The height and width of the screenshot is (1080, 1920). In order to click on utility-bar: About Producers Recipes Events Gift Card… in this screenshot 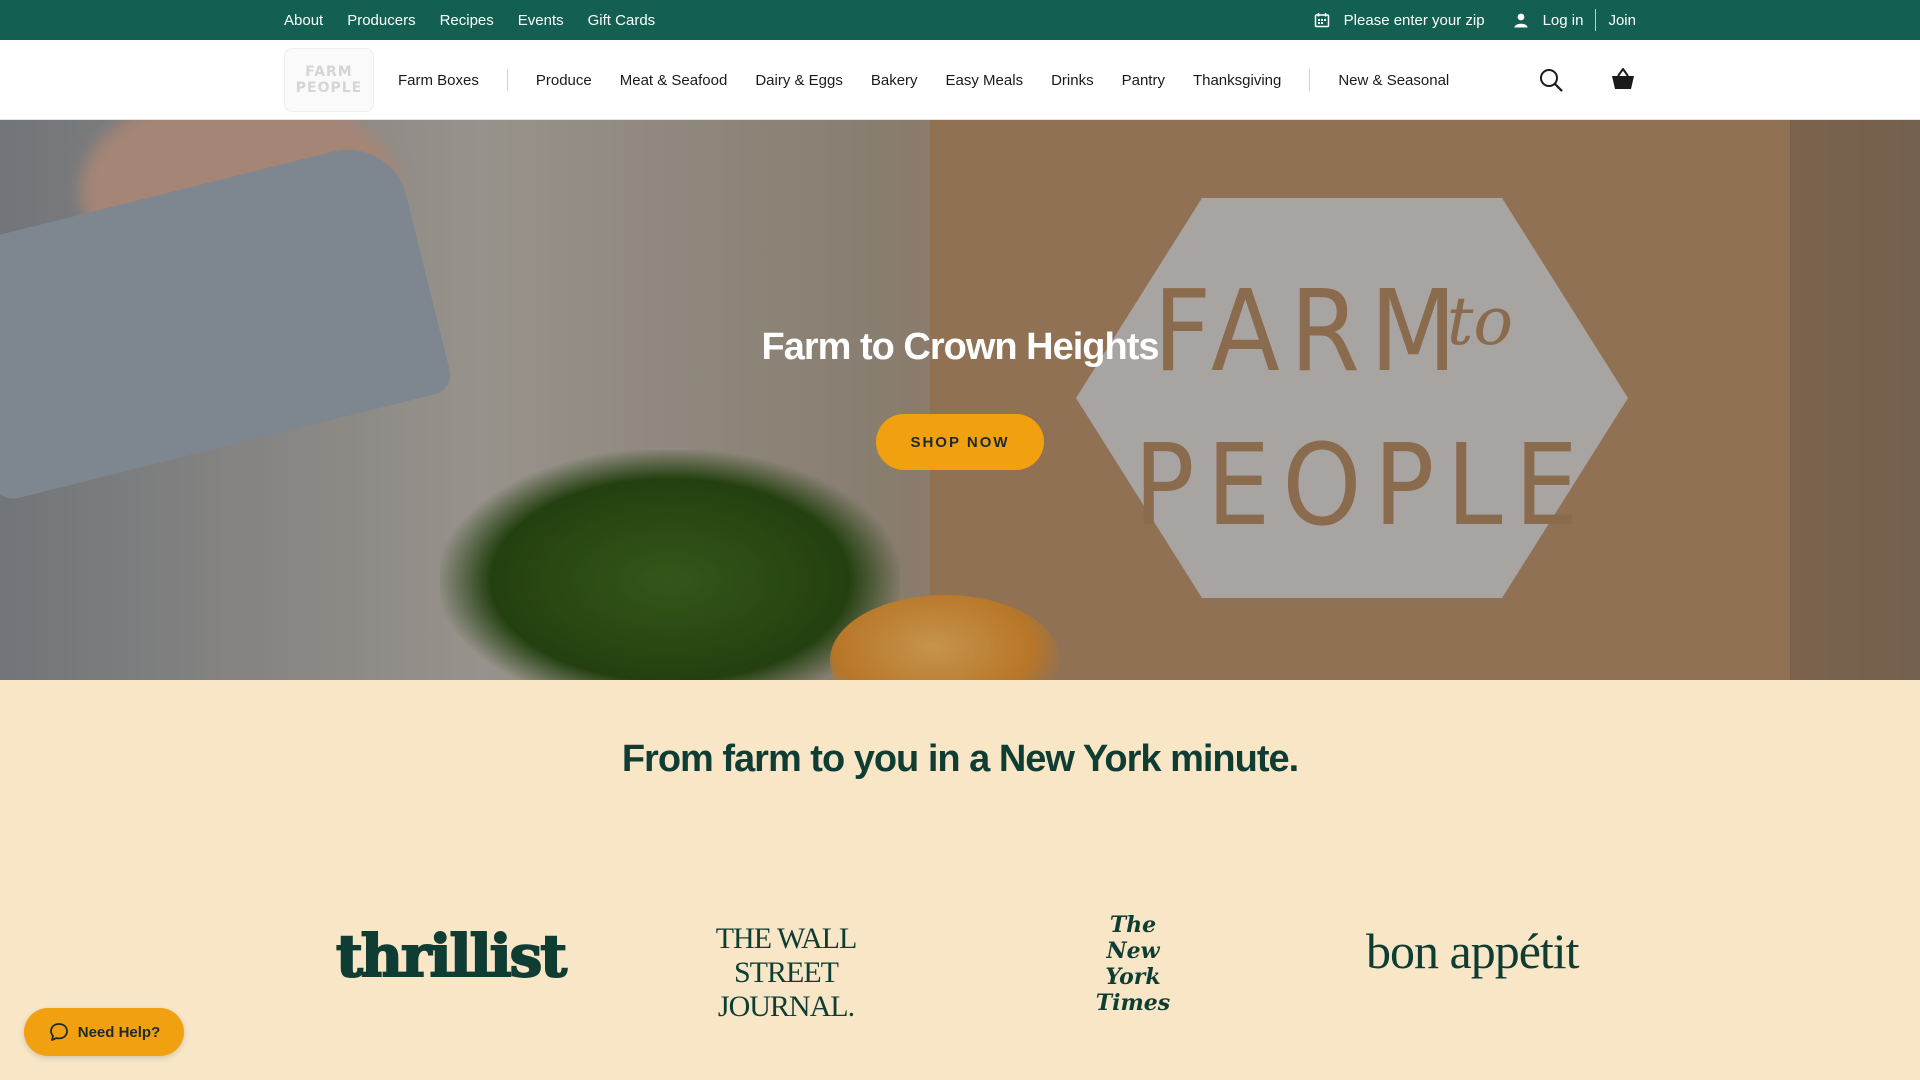, I will do `click(960, 20)`.